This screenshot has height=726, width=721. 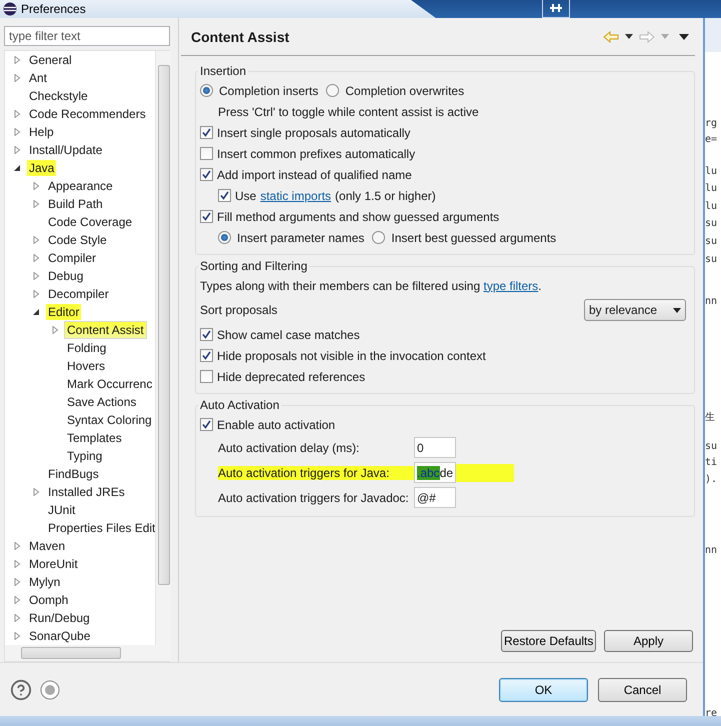 I want to click on input-field: 0, so click(x=435, y=447).